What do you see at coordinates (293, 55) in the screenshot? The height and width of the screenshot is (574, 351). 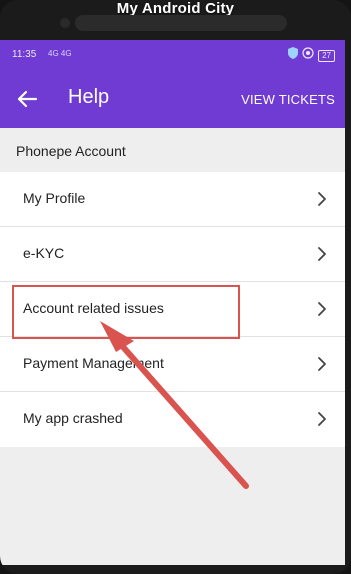 I see `shield-icon` at bounding box center [293, 55].